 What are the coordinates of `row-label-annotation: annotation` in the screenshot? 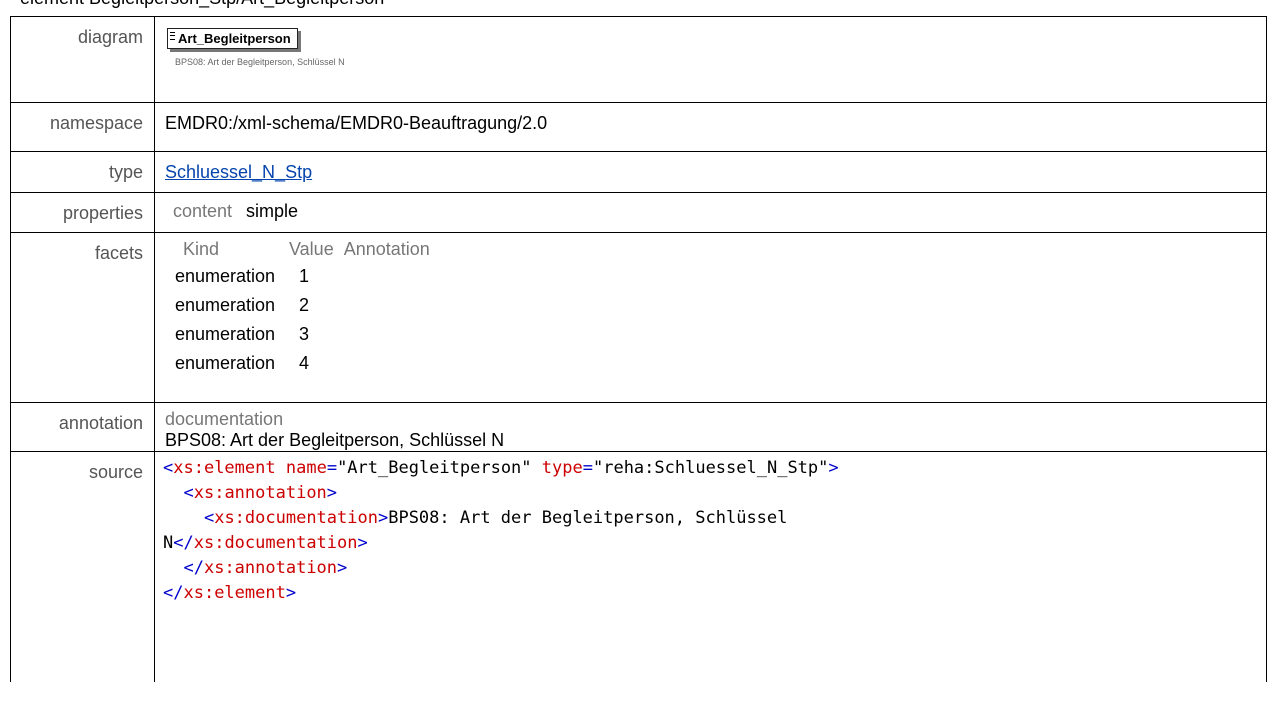 It's located at (82, 427).